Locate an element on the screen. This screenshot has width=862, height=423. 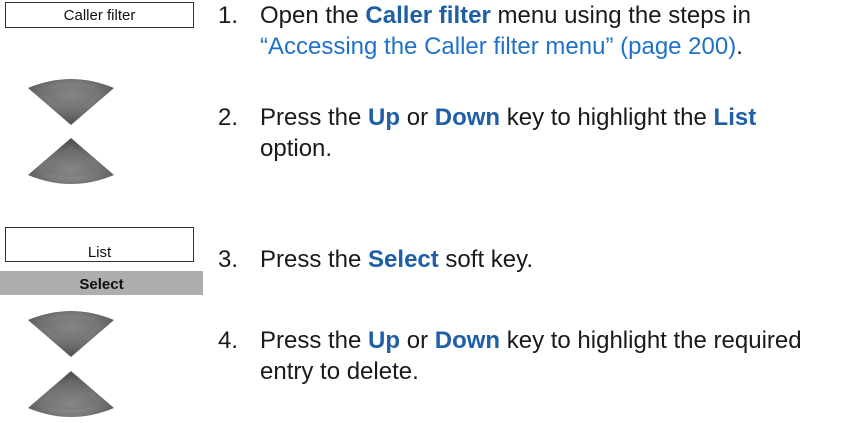
caller-filter-screen: Caller filter is located at coordinates (99, 15).